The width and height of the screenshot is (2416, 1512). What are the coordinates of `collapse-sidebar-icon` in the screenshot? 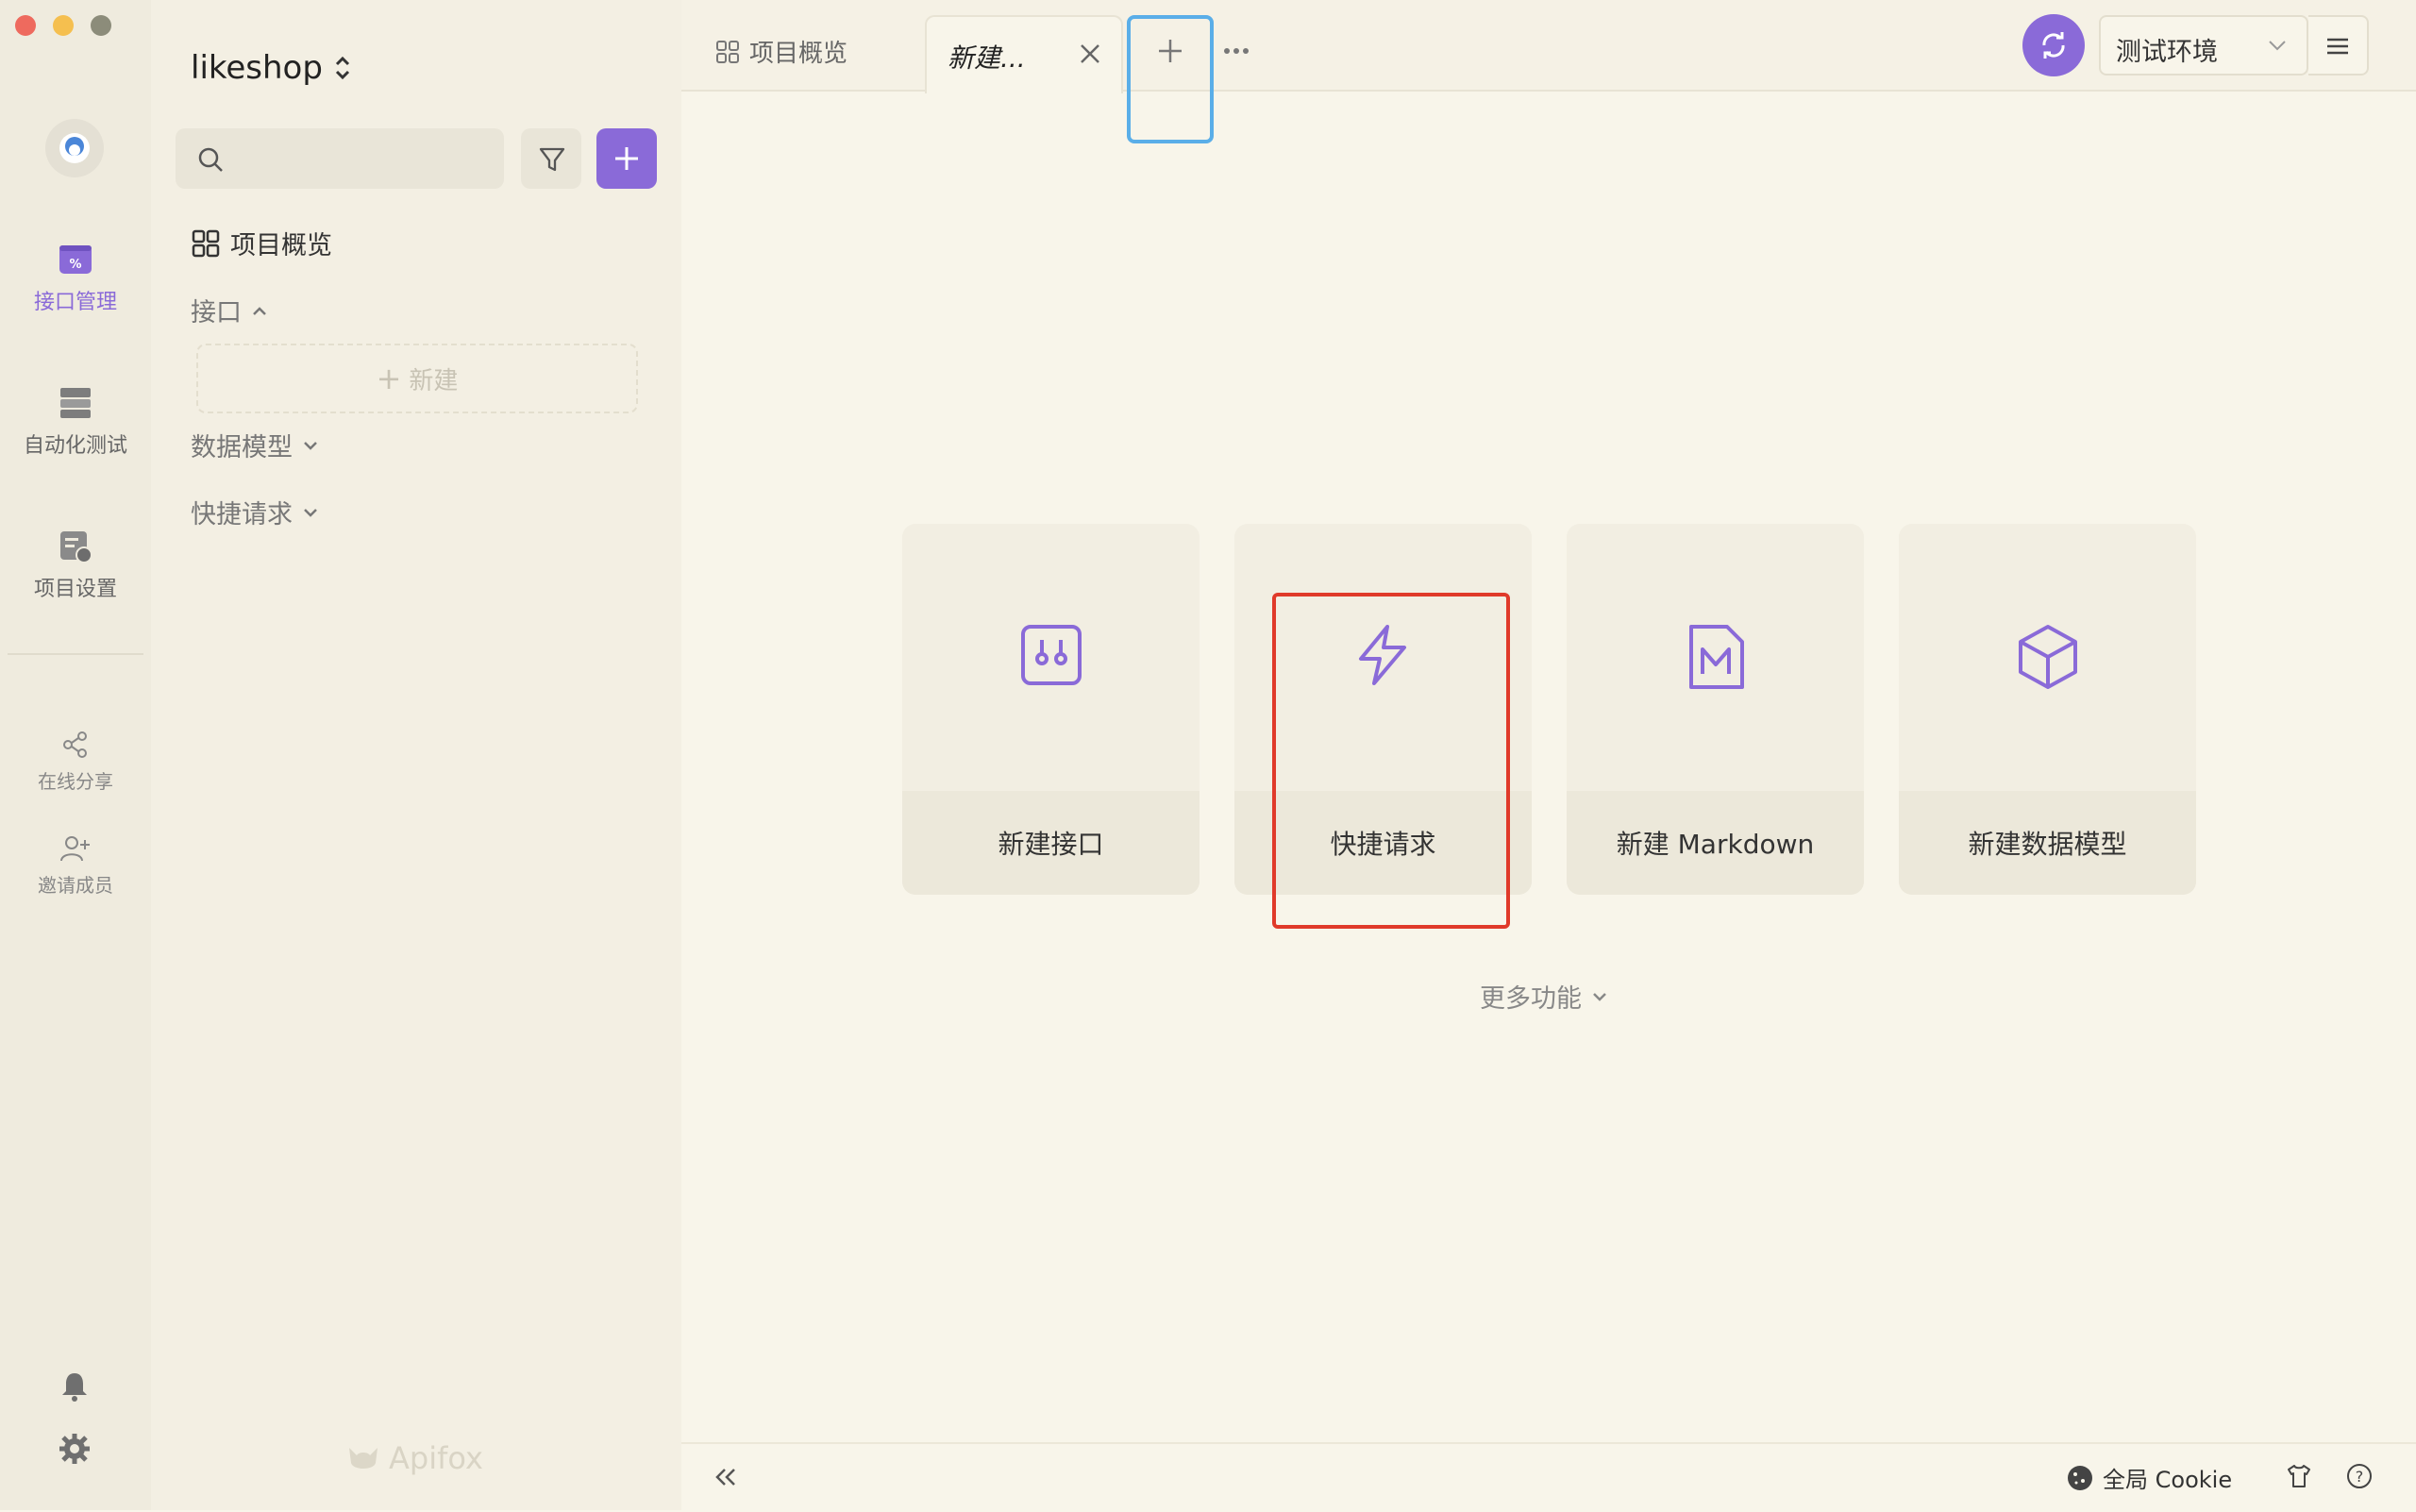 It's located at (726, 1477).